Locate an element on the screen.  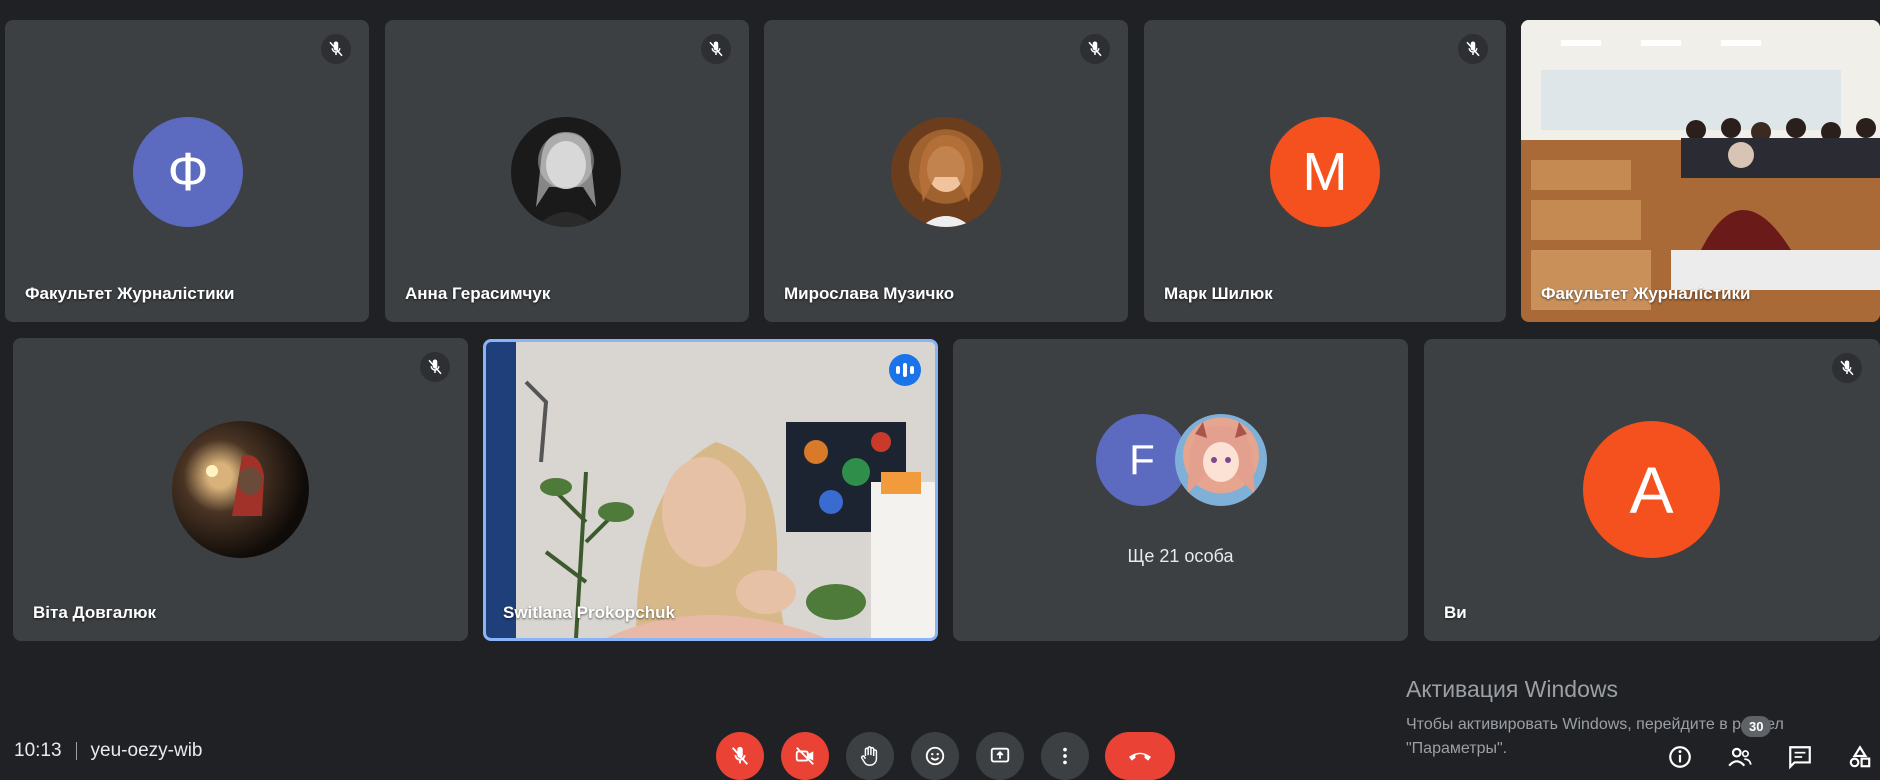
present-screen-button is located at coordinates (1000, 756).